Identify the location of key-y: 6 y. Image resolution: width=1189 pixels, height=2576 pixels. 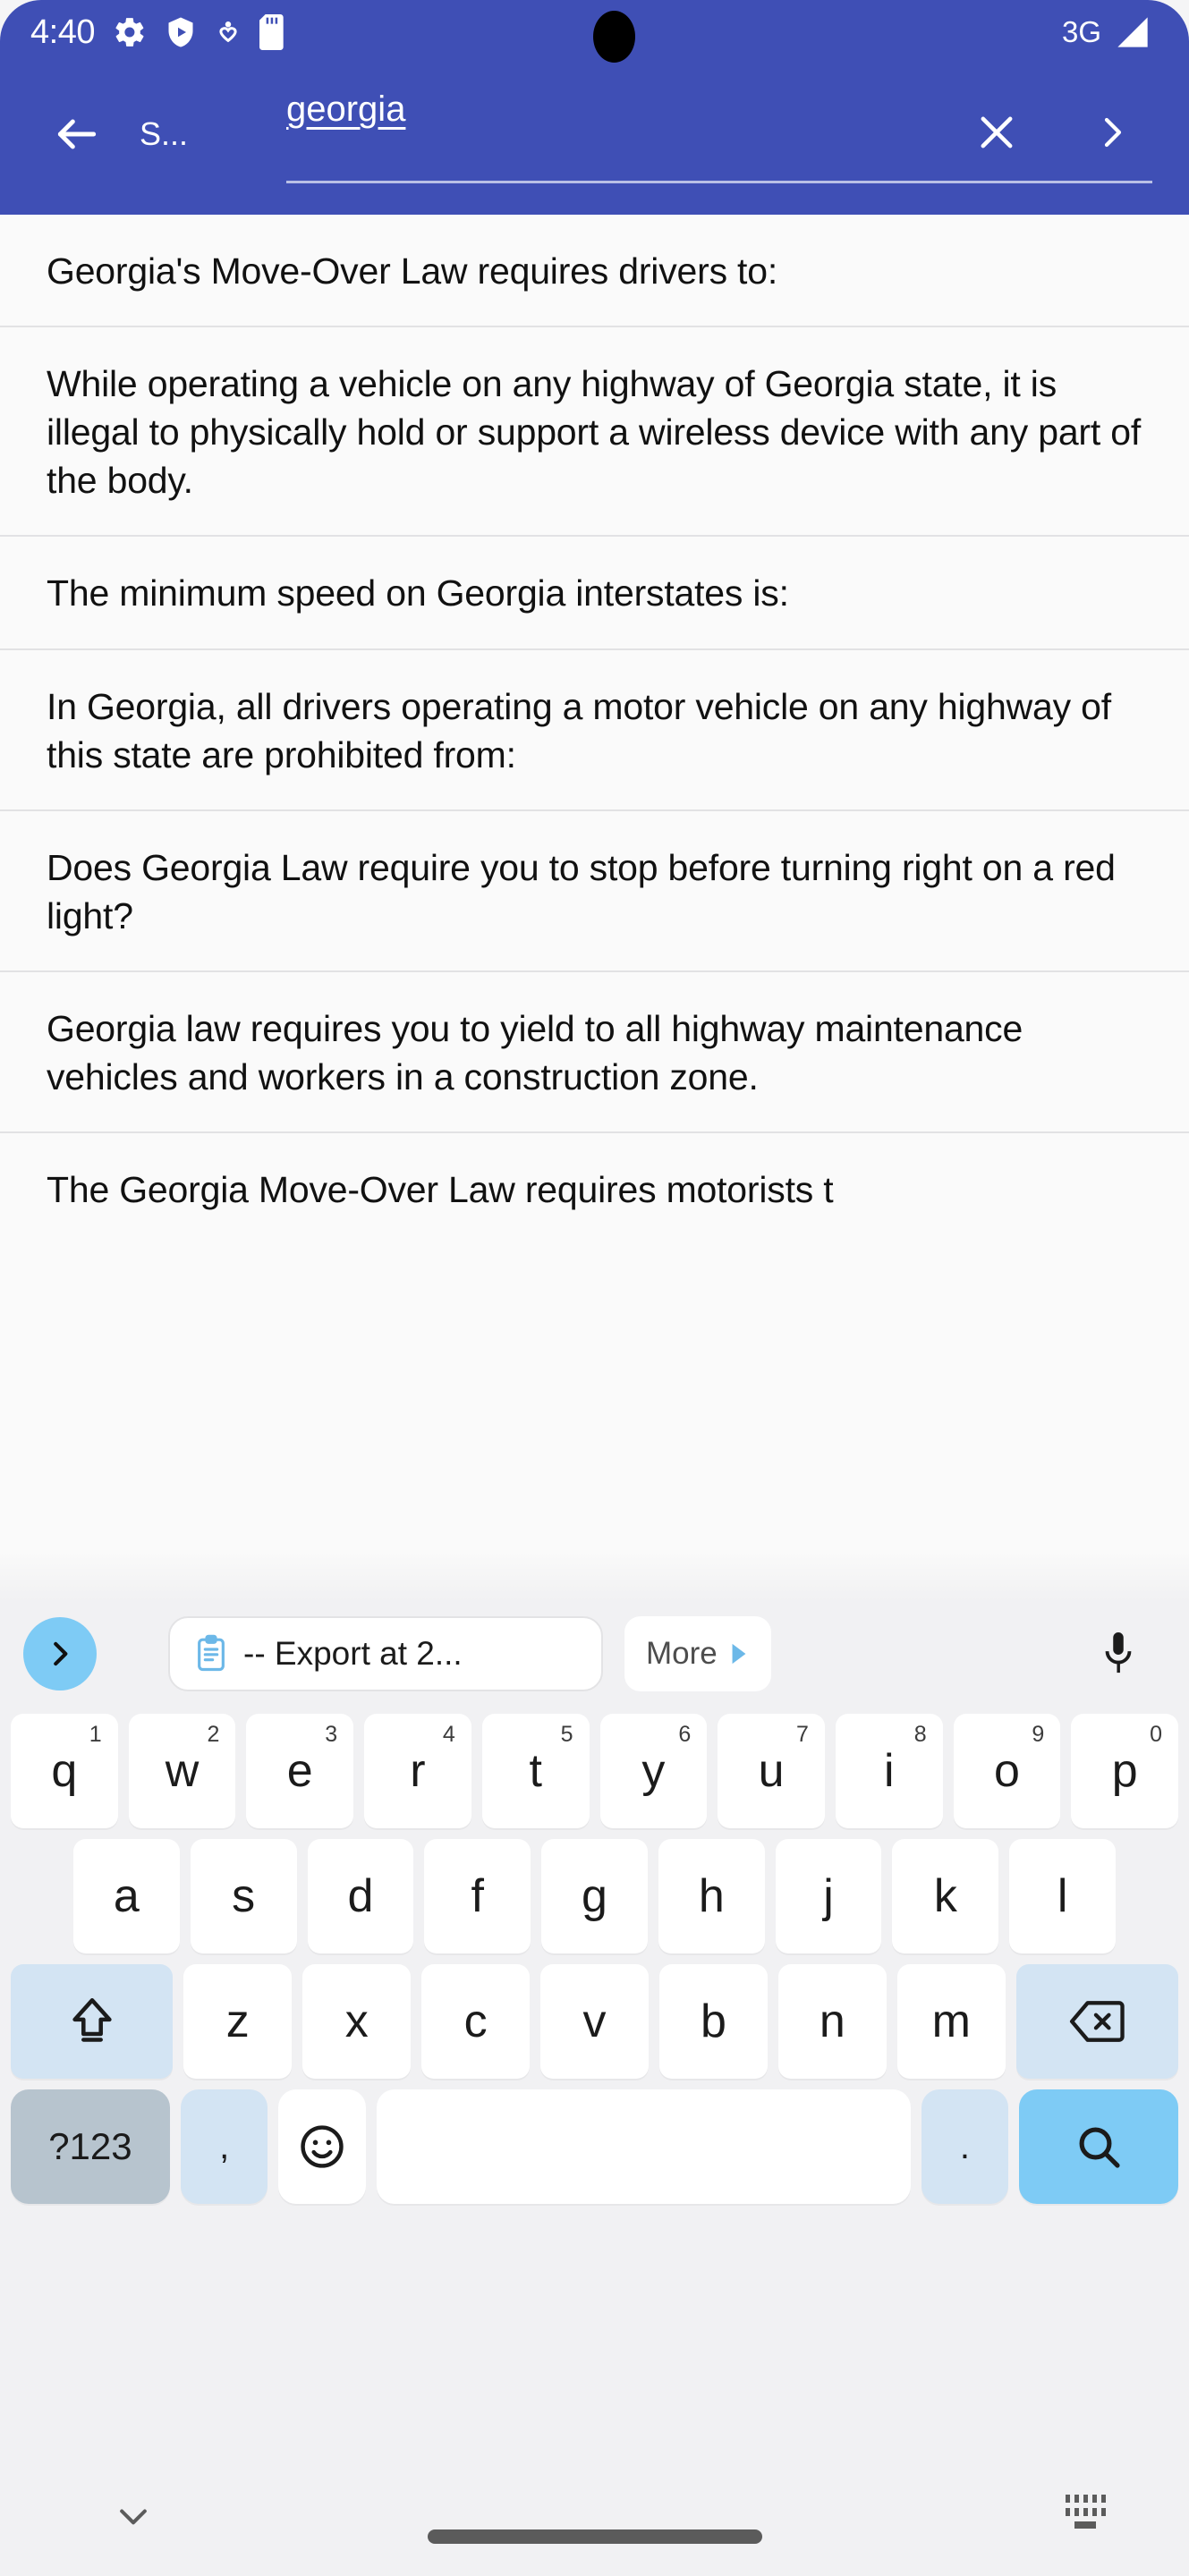
(653, 1771).